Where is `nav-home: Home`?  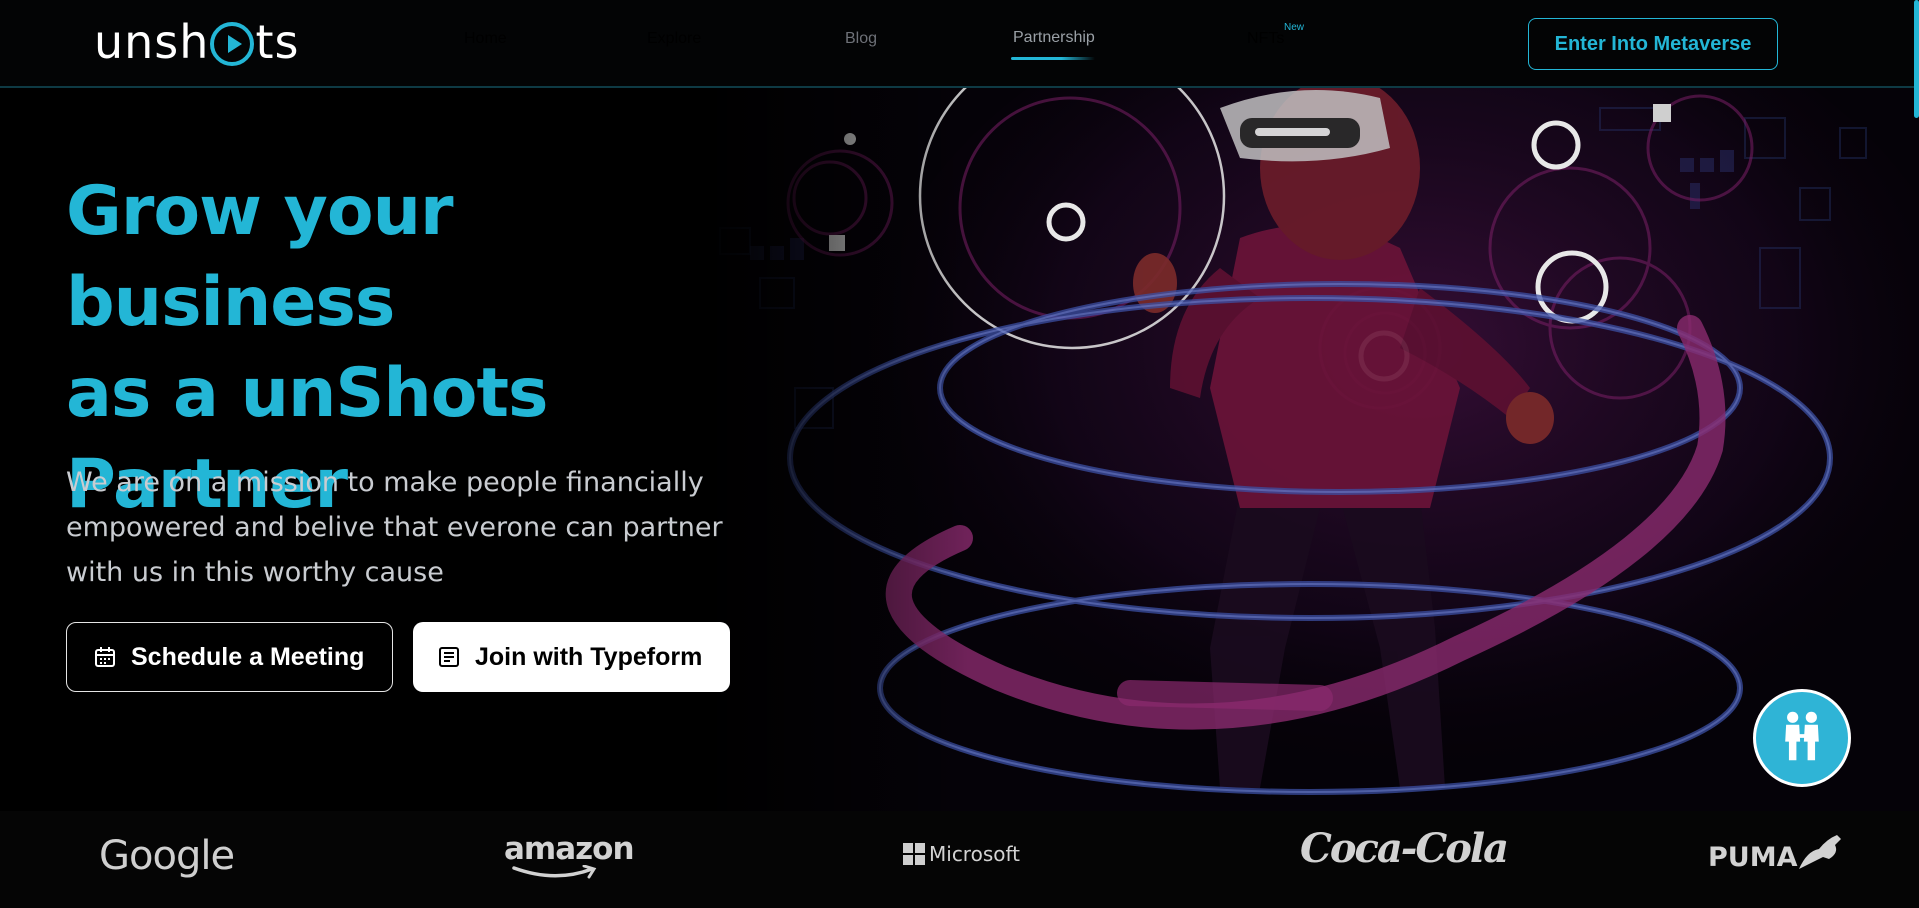
nav-home: Home is located at coordinates (485, 39).